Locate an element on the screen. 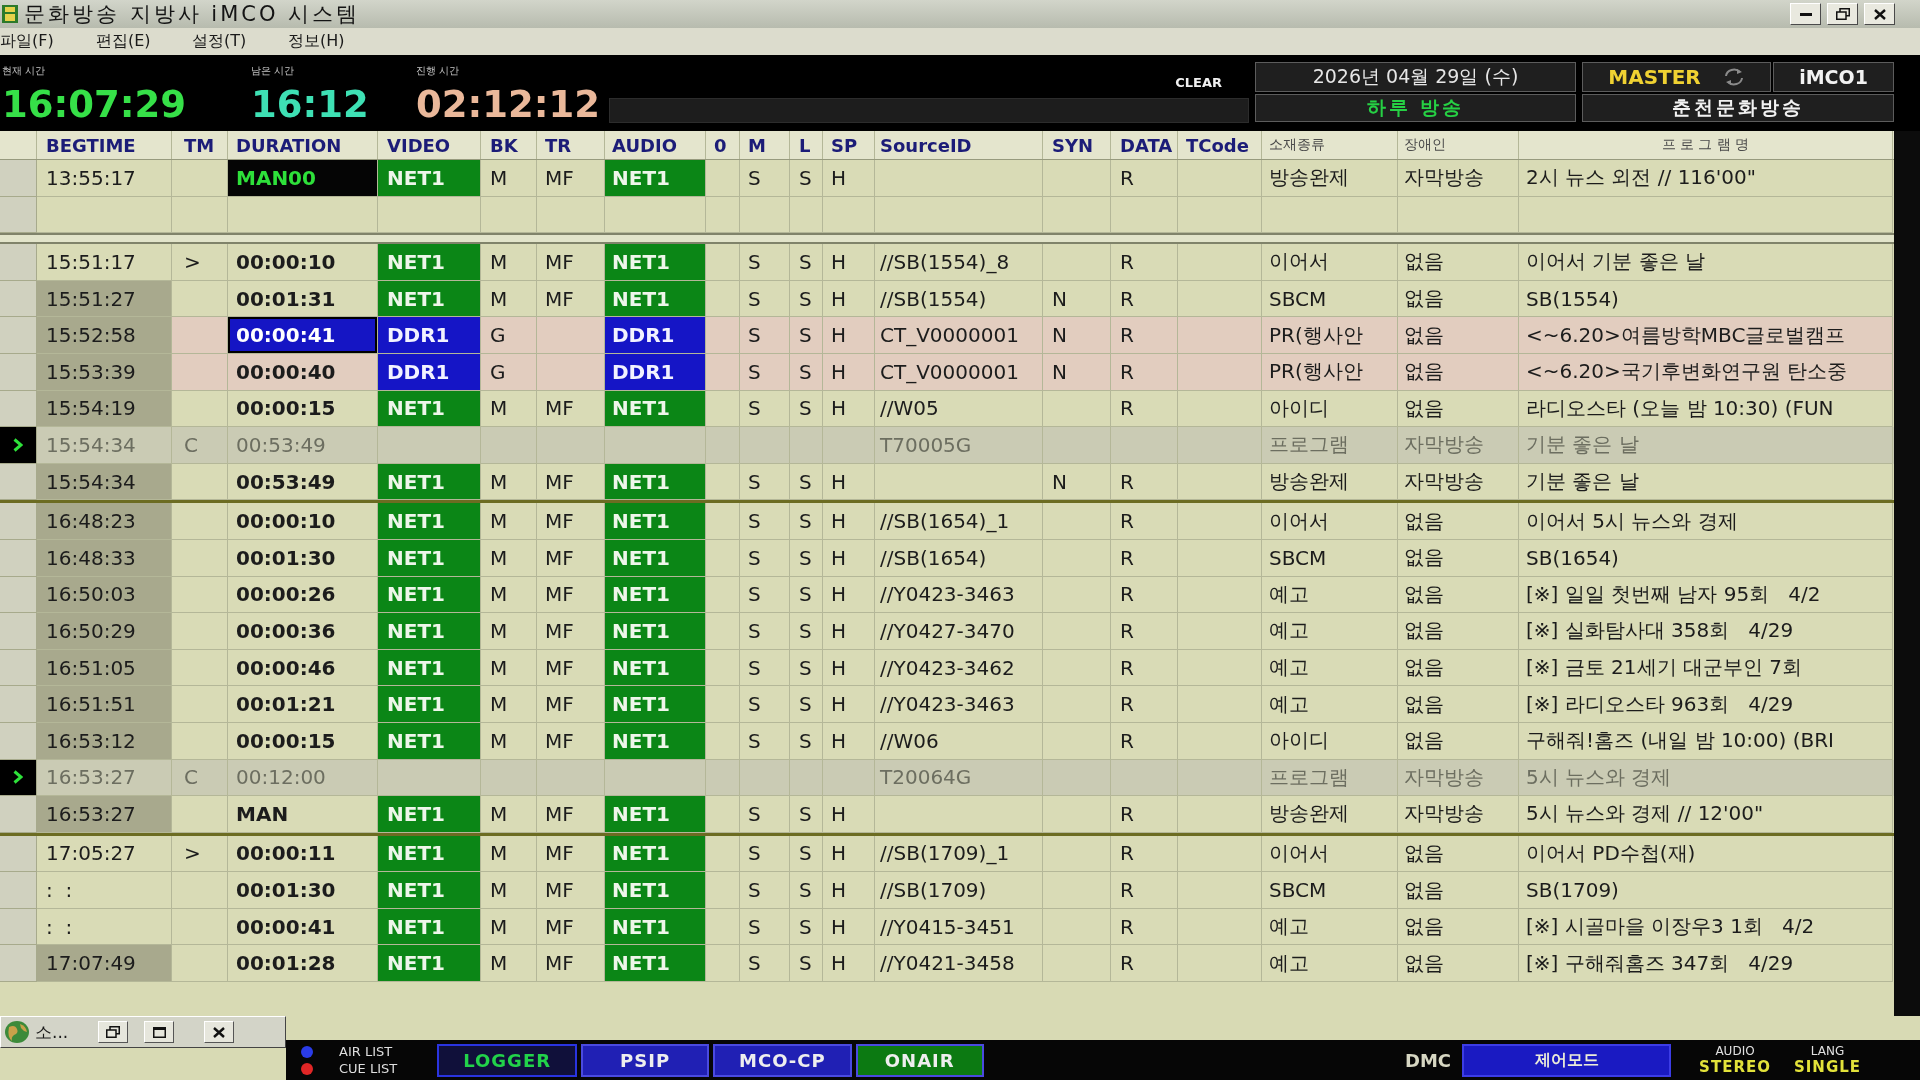 The image size is (1920, 1080). indicator-label: LANG is located at coordinates (1827, 1051).